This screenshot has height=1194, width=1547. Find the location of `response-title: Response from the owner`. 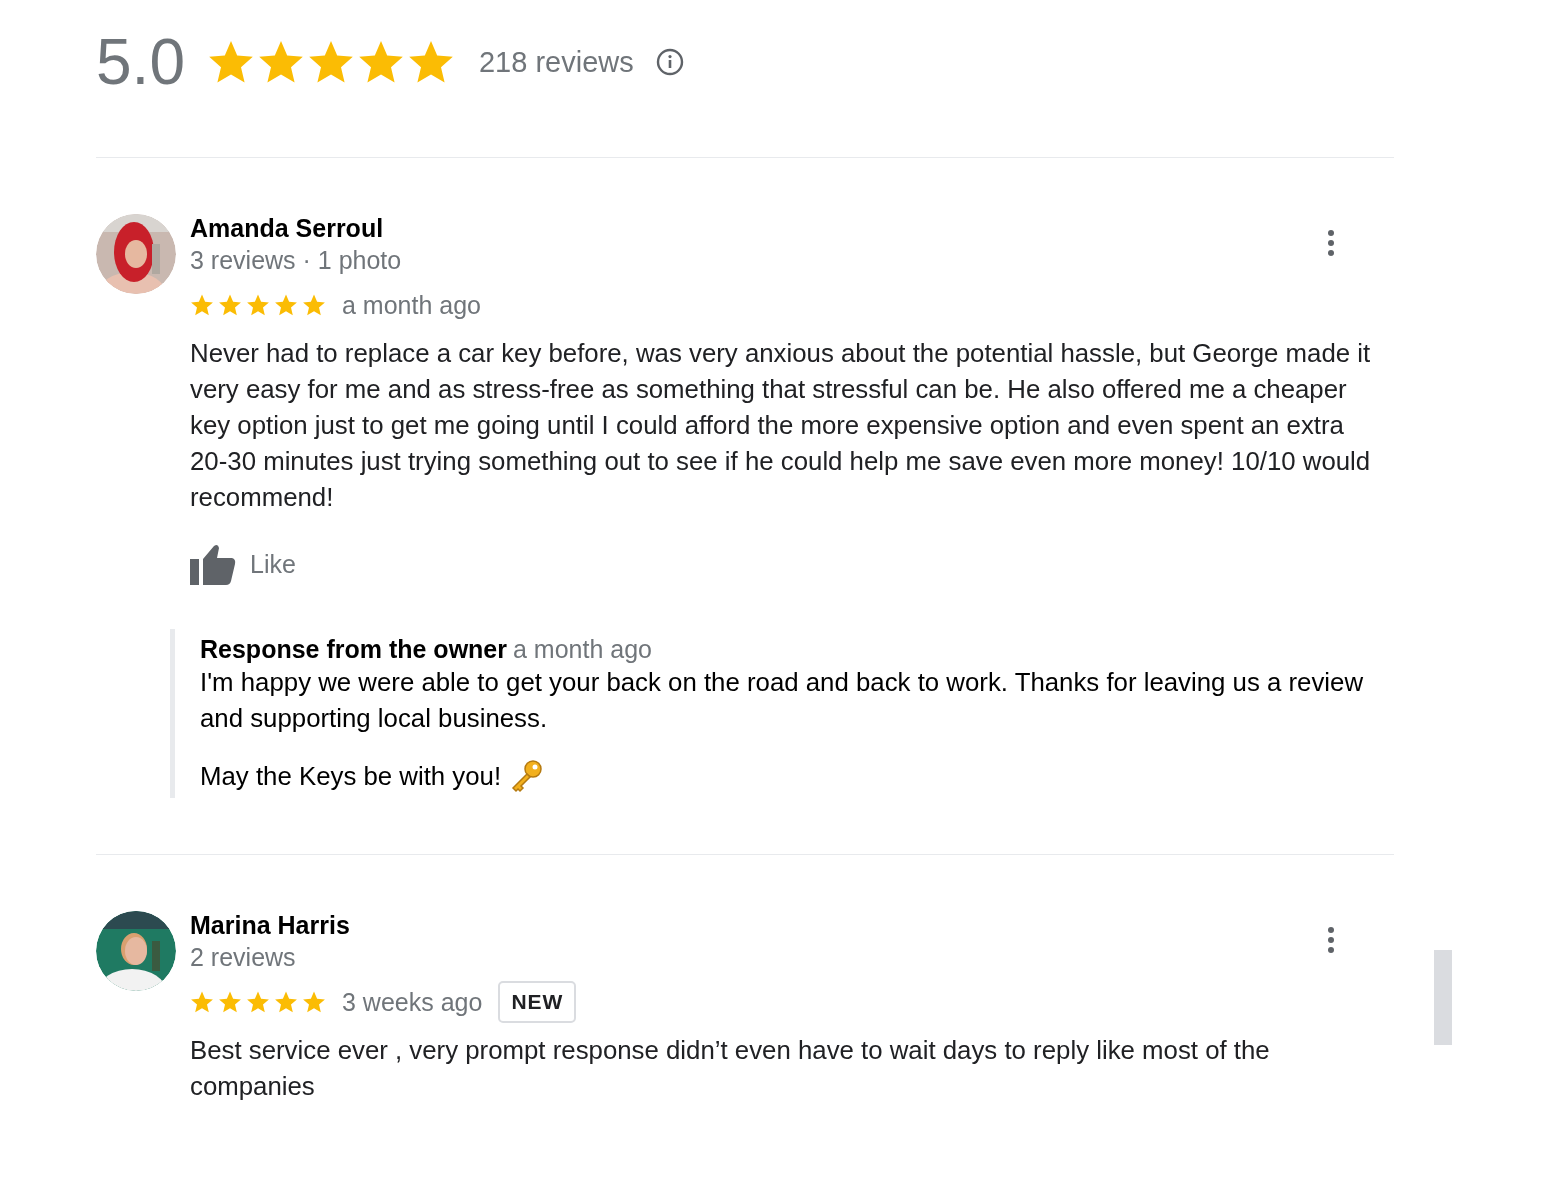

response-title: Response from the owner is located at coordinates (353, 649).